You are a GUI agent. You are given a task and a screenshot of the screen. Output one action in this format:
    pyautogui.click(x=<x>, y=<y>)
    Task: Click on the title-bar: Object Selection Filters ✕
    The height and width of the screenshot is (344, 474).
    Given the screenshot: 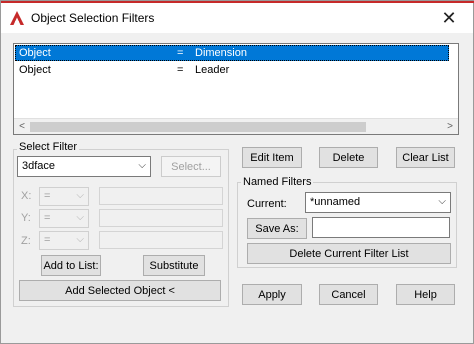 What is the action you would take?
    pyautogui.click(x=237, y=18)
    